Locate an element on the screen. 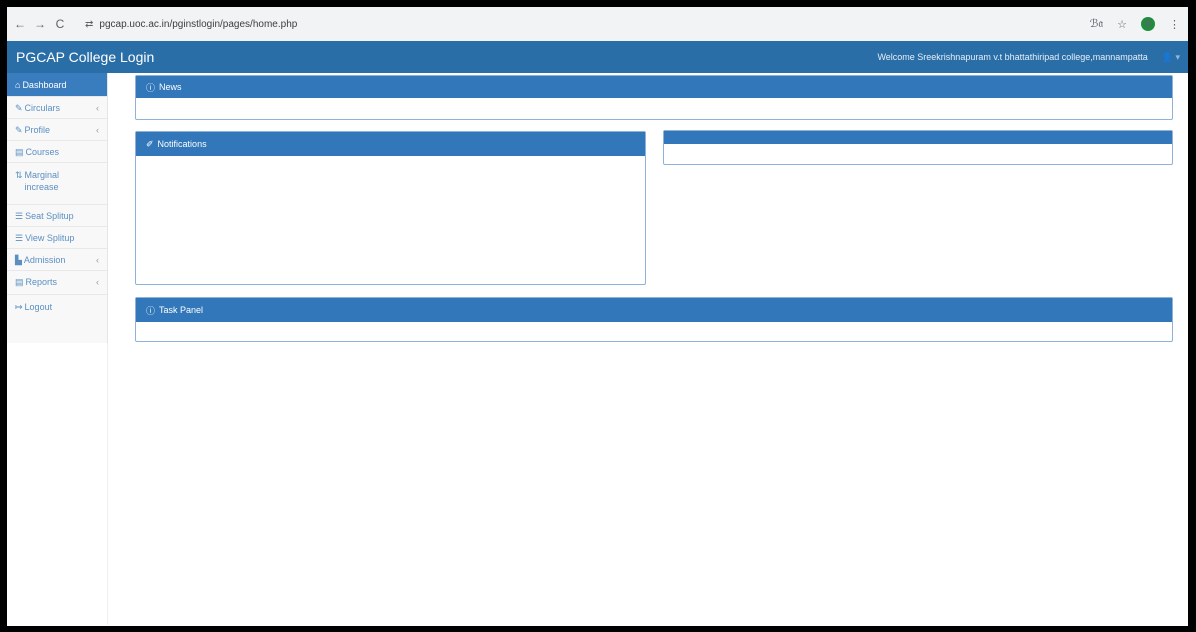  user-menu-icon: 👤 ▾ is located at coordinates (1171, 57).